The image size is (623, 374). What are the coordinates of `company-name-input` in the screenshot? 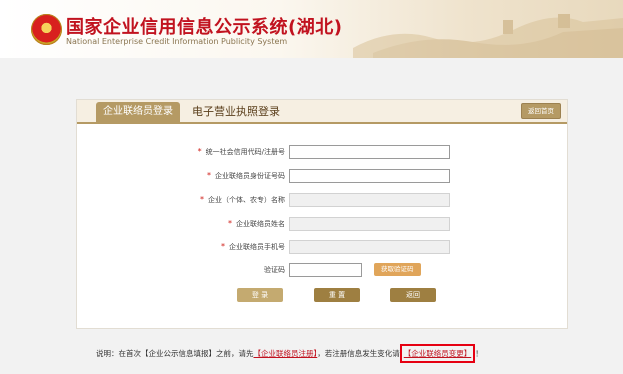 It's located at (369, 200).